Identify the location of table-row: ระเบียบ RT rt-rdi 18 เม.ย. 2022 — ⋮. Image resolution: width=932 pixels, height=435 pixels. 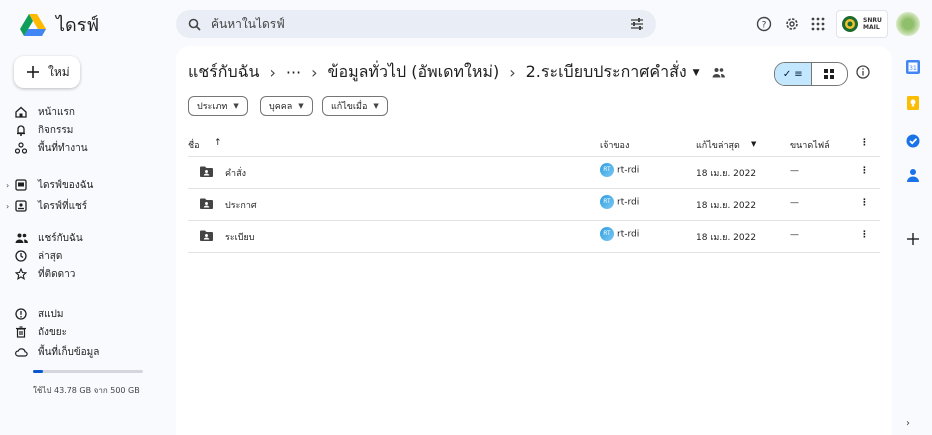
(534, 236).